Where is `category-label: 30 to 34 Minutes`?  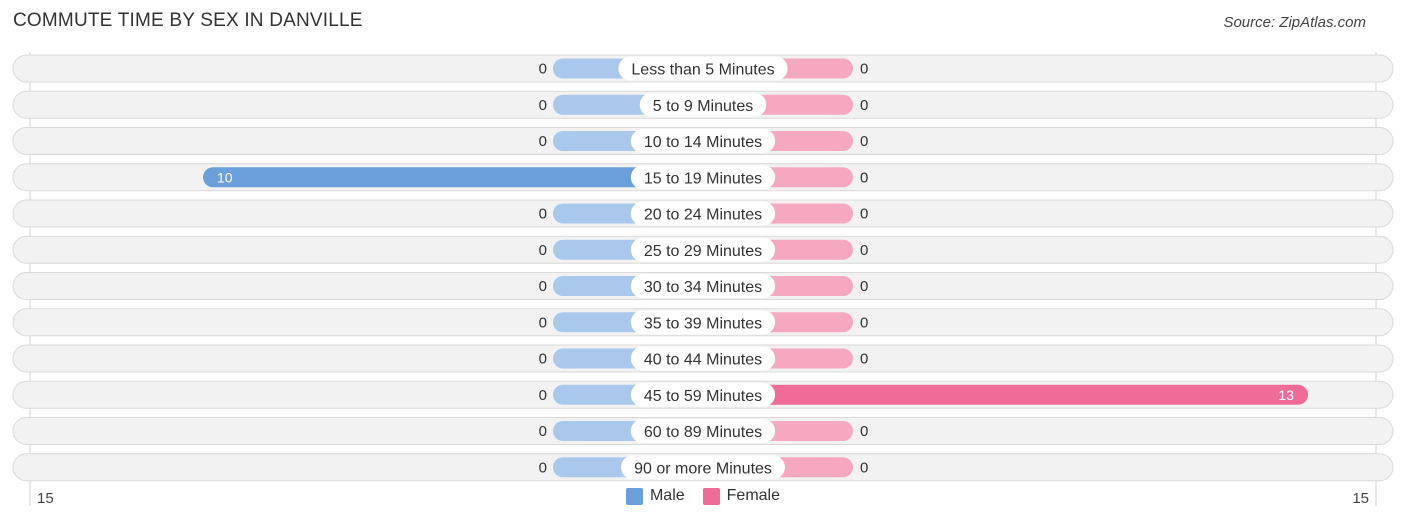
category-label: 30 to 34 Minutes is located at coordinates (703, 287).